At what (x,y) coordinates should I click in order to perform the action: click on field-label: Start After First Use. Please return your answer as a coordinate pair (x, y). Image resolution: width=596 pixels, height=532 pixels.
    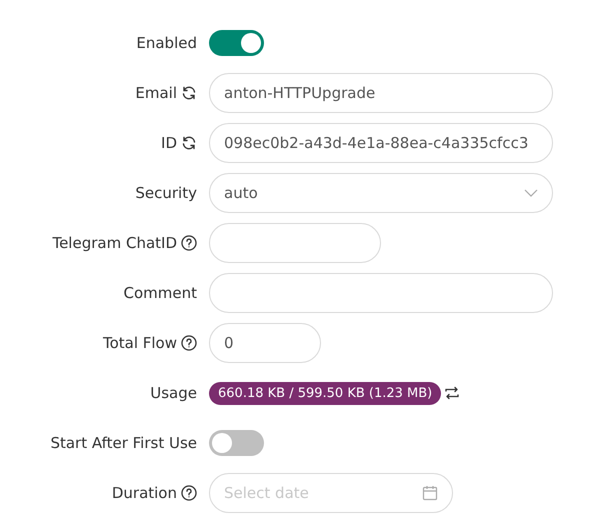
    Looking at the image, I should click on (123, 443).